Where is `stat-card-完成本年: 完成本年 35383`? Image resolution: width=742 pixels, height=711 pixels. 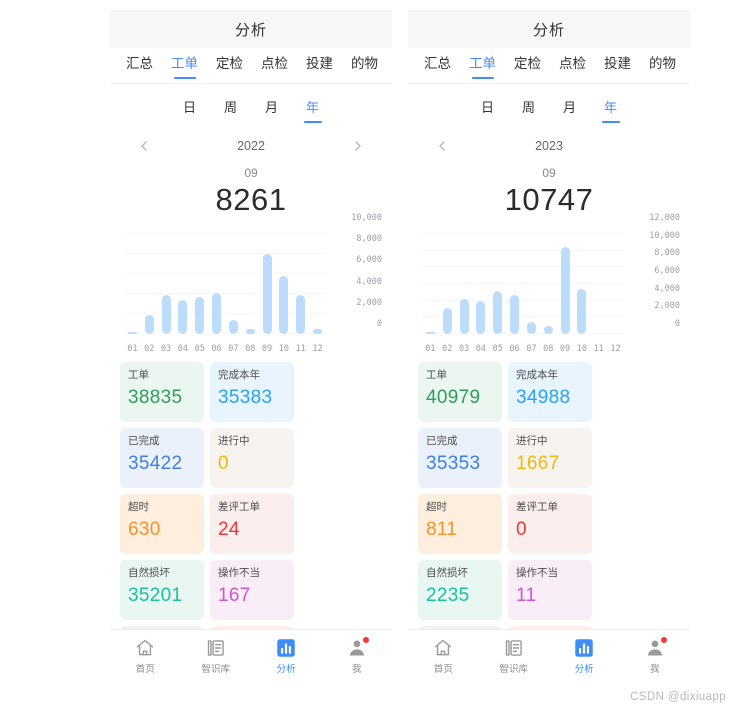 stat-card-完成本年: 完成本年 35383 is located at coordinates (252, 392).